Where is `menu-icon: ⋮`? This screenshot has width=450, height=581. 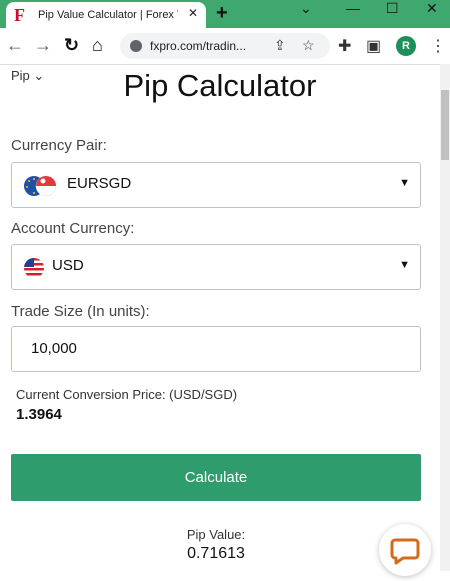
menu-icon: ⋮ is located at coordinates (438, 46).